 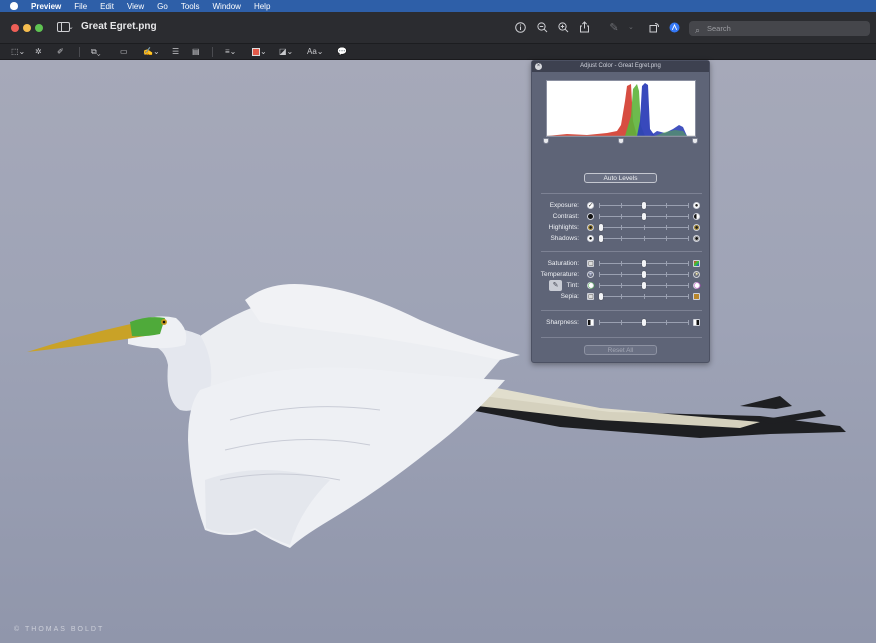 I want to click on menu-tools: Tools, so click(x=190, y=6).